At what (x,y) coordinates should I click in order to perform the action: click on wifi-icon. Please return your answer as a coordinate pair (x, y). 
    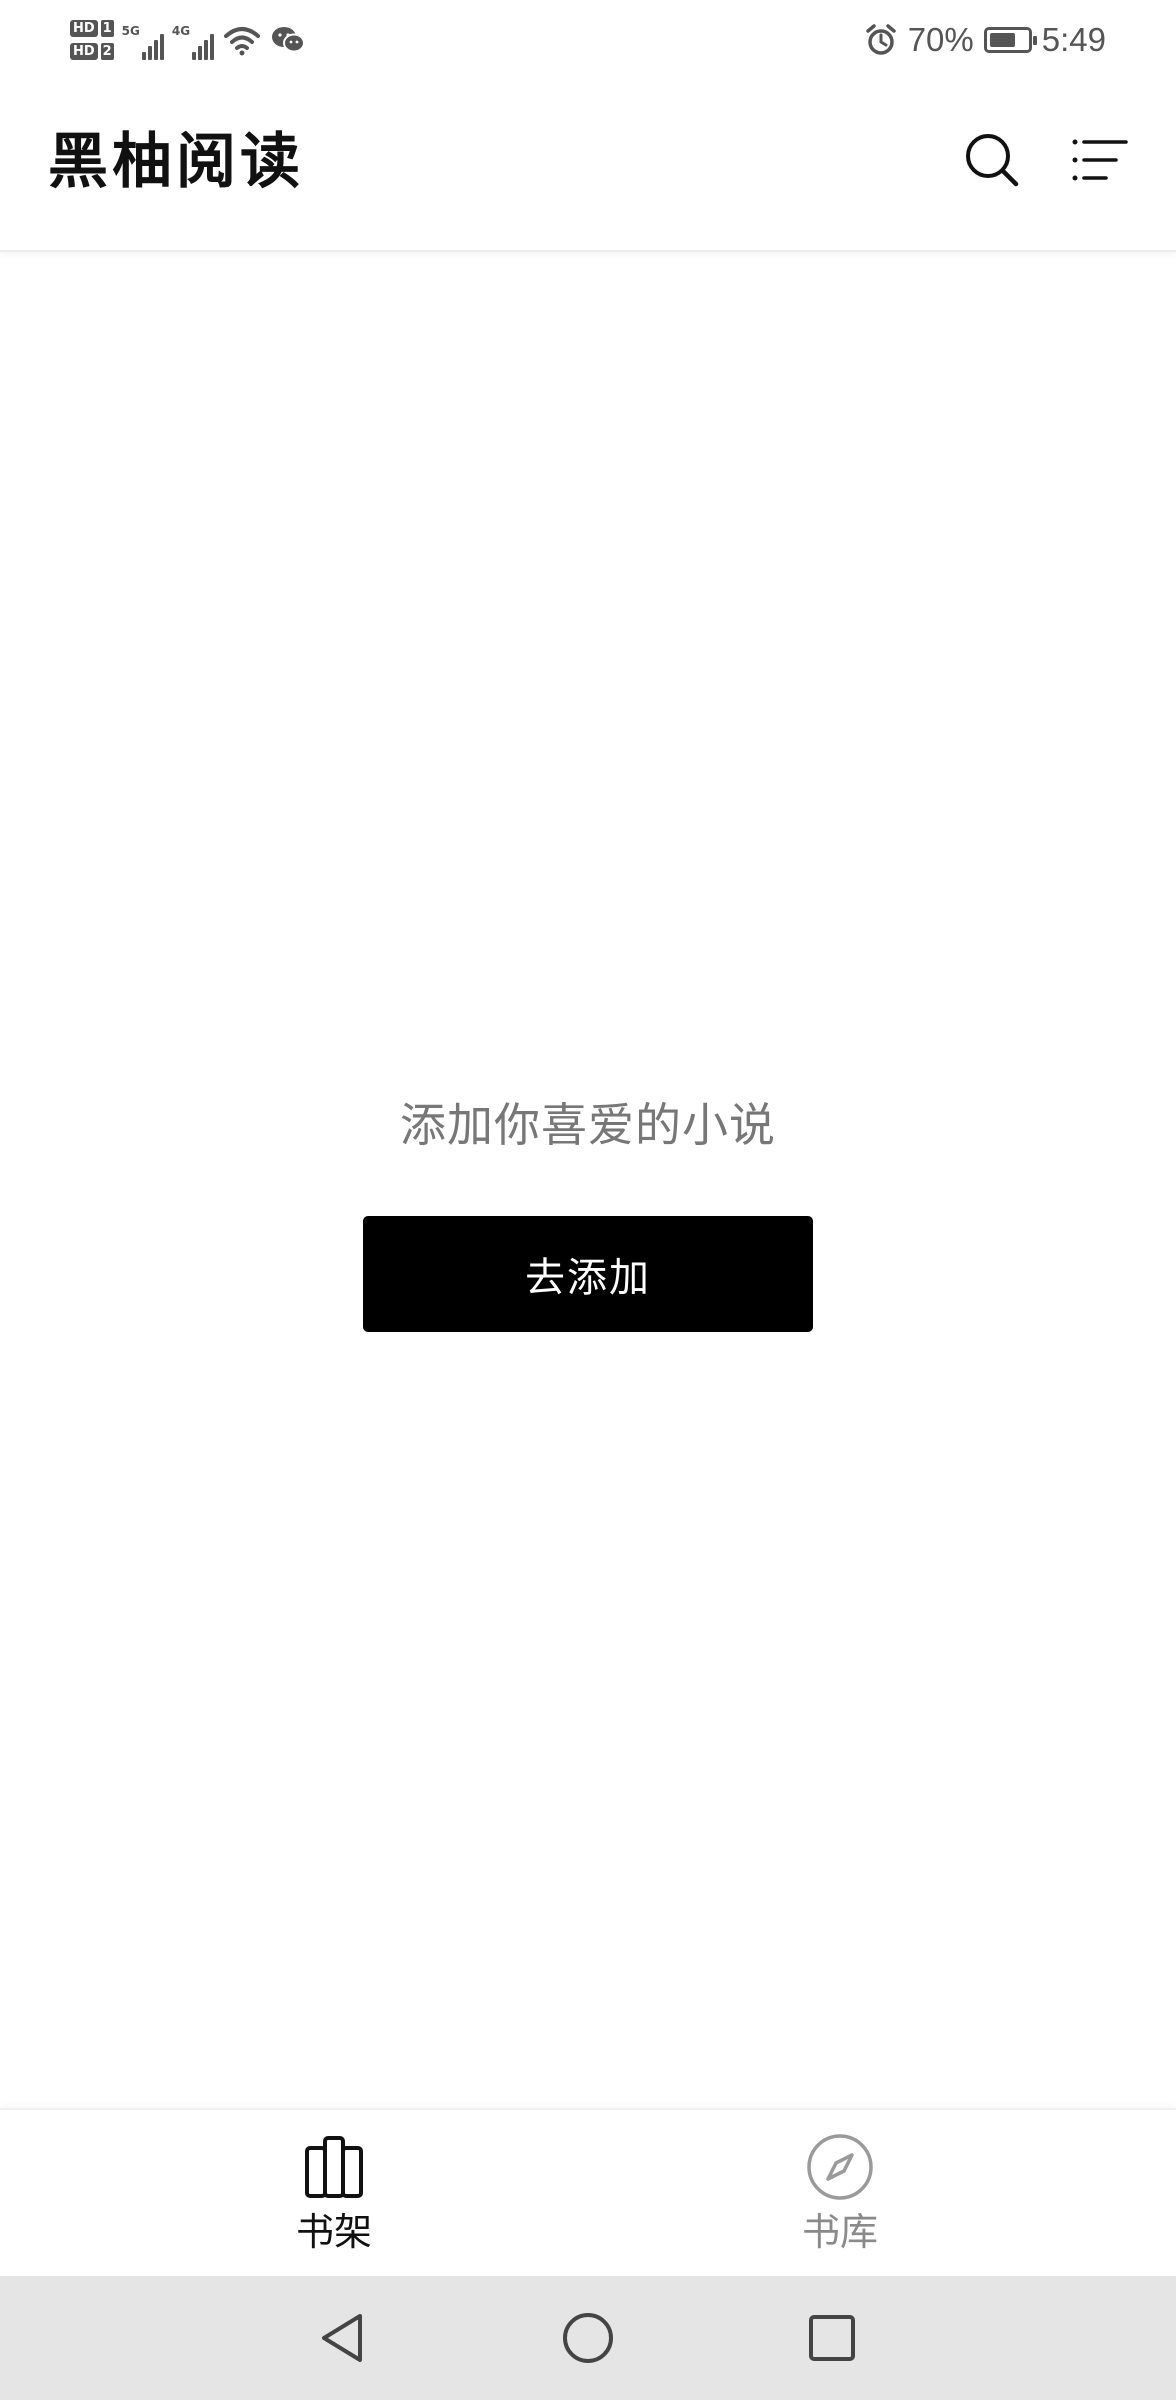
    Looking at the image, I should click on (242, 40).